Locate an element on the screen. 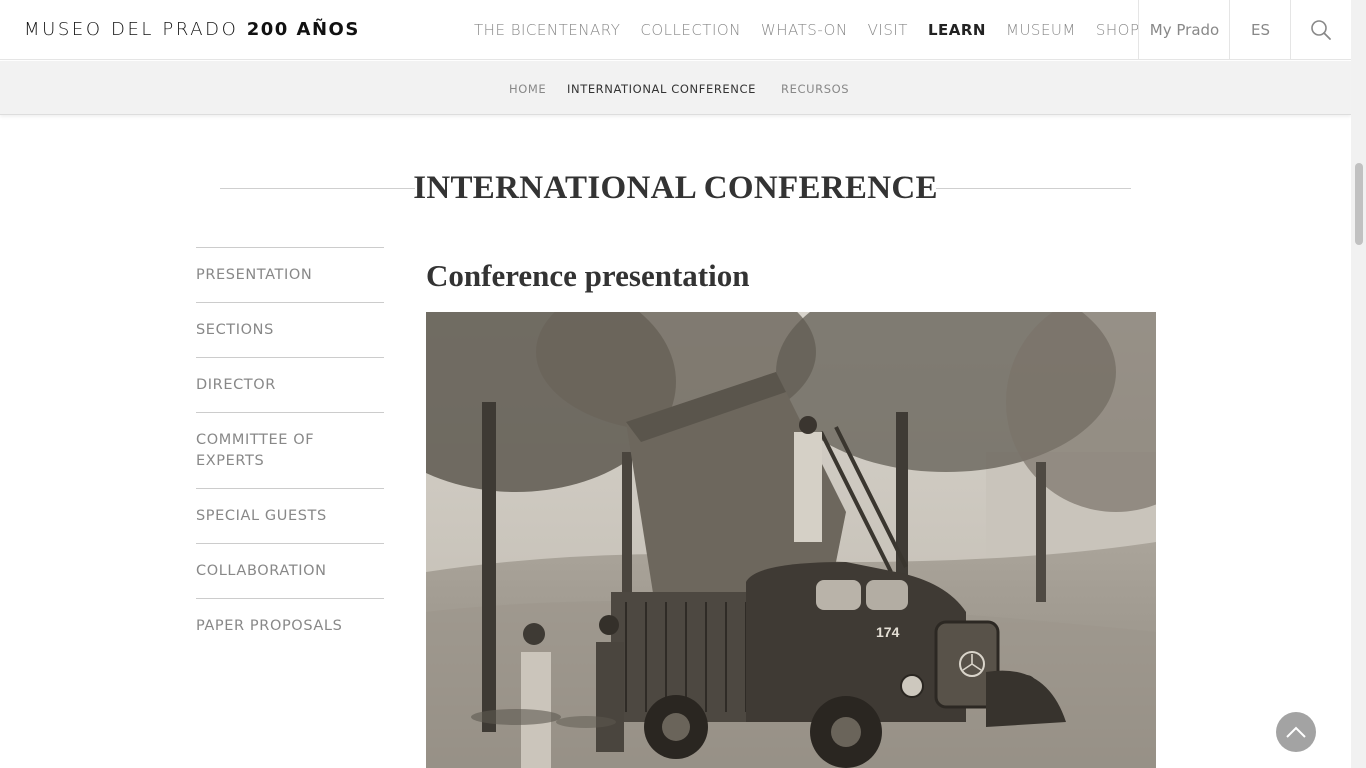  subnav-item-home: HOME is located at coordinates (527, 89).